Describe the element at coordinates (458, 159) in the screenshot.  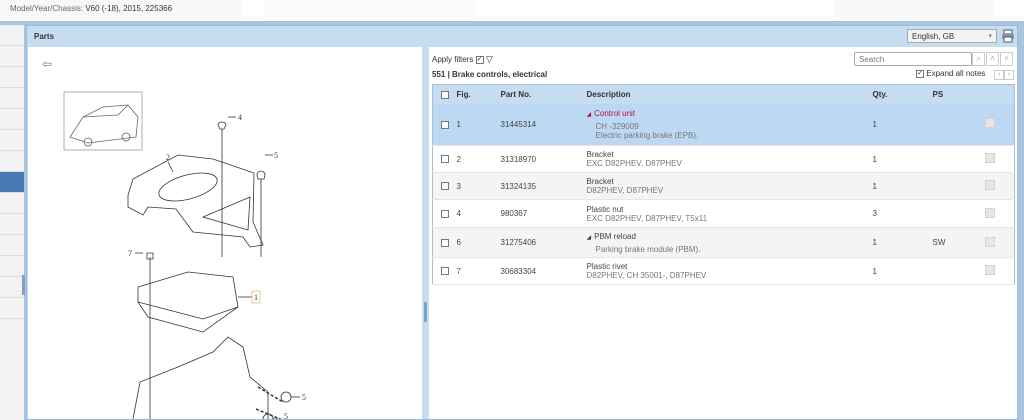
I see `fig-number: 2` at that location.